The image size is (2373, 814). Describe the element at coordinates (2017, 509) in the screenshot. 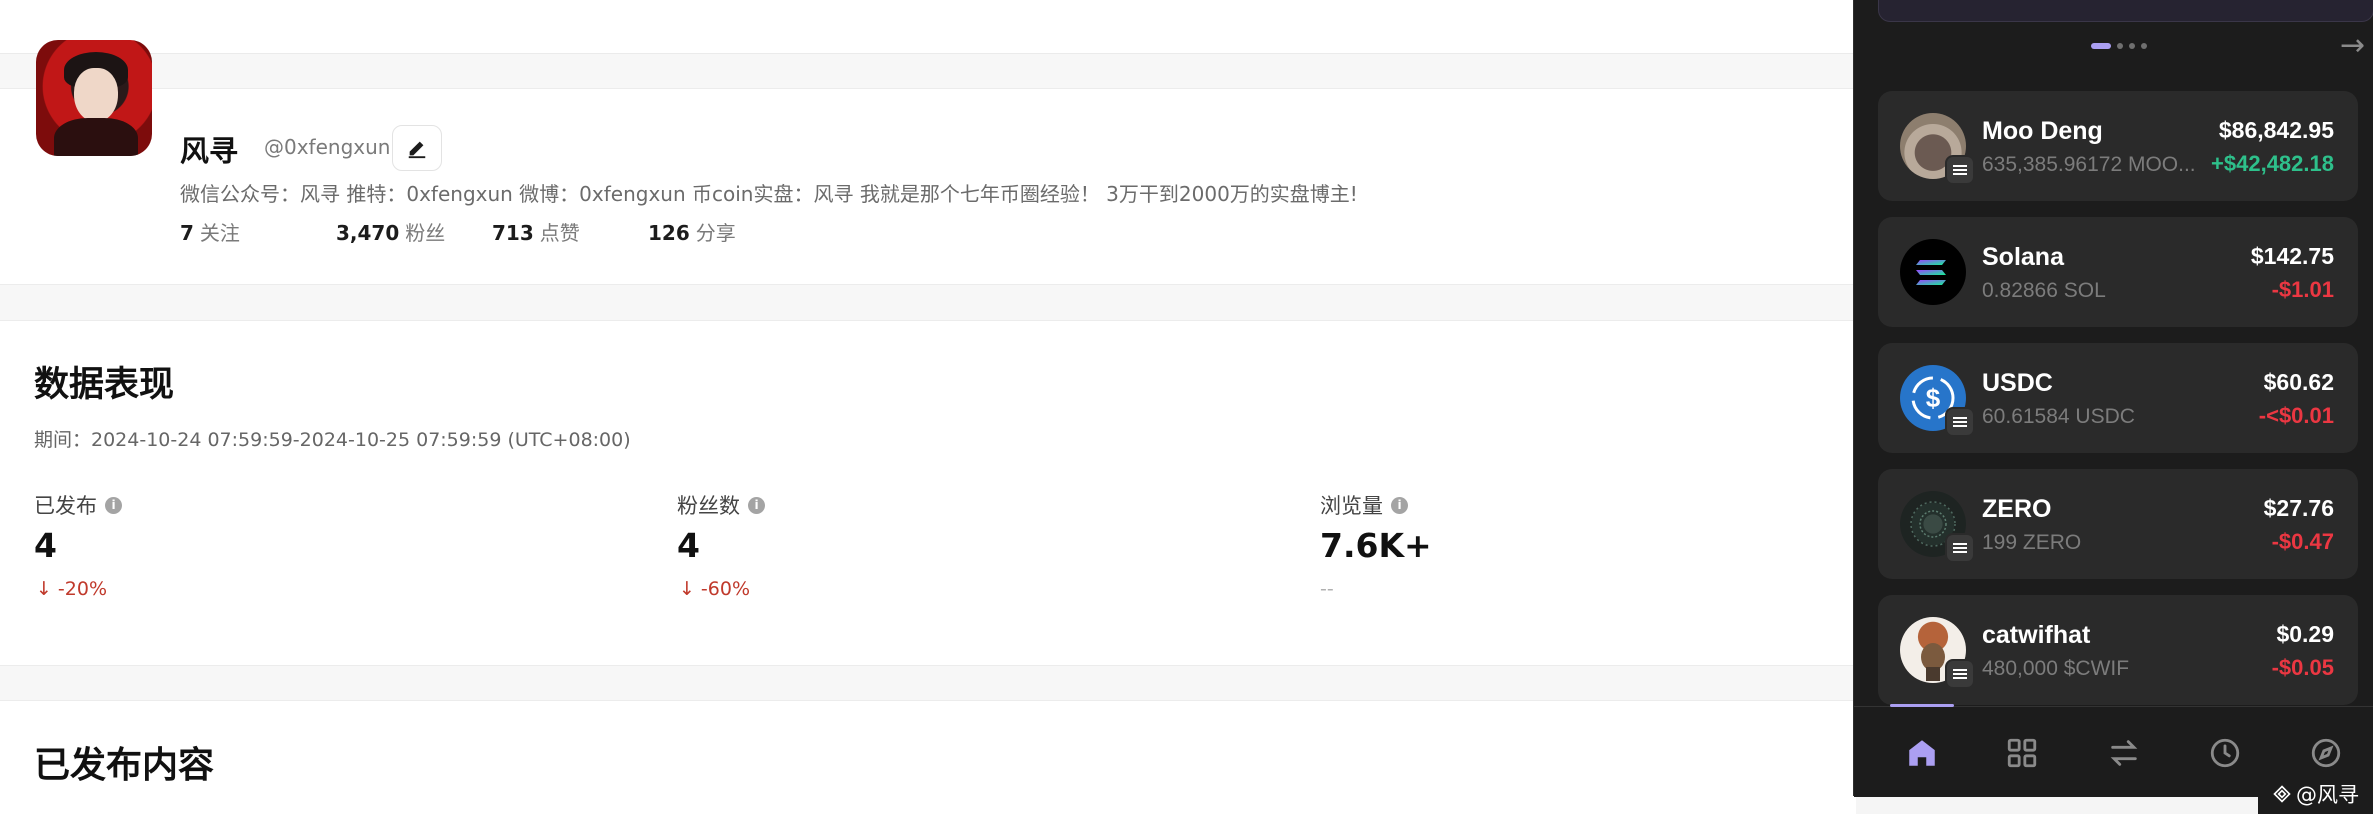

I see `token-name: ZERO` at that location.